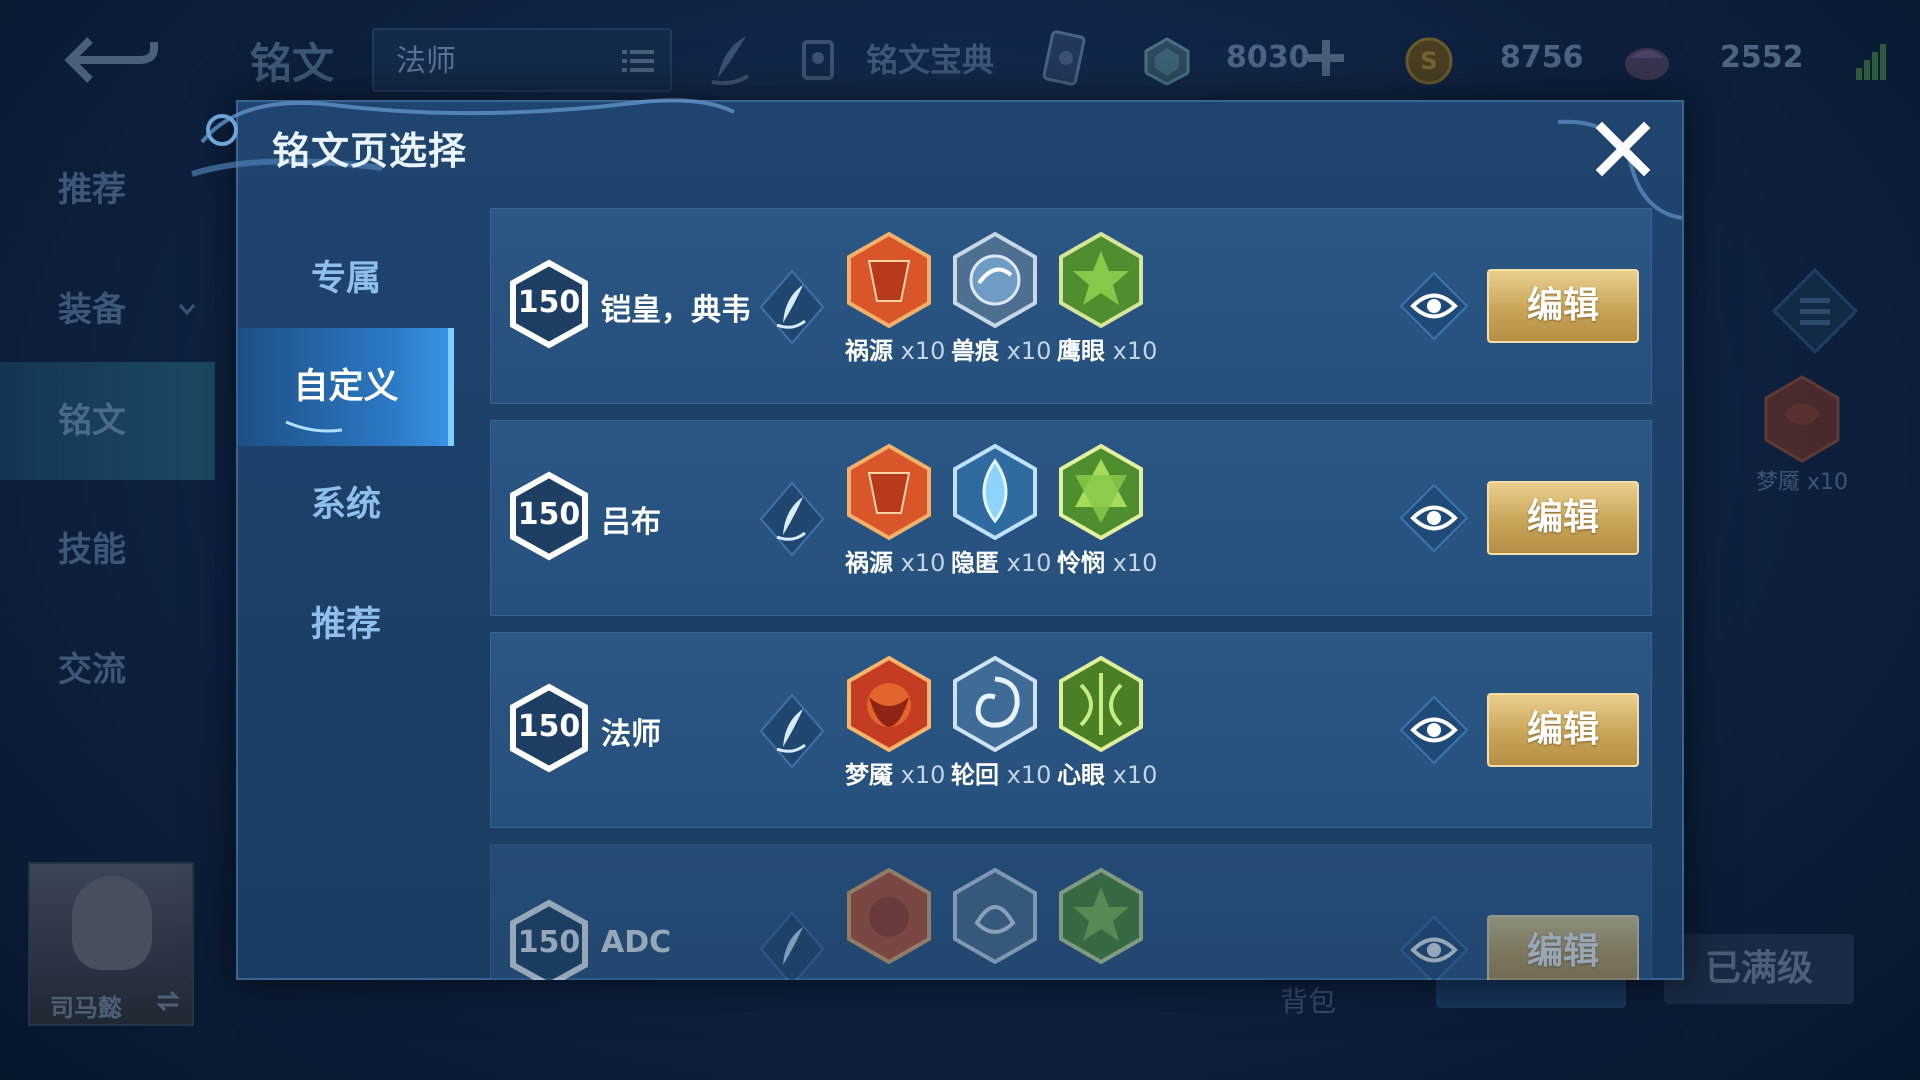 This screenshot has height=1080, width=1920. I want to click on rune-name: 鹰眼, so click(1081, 351).